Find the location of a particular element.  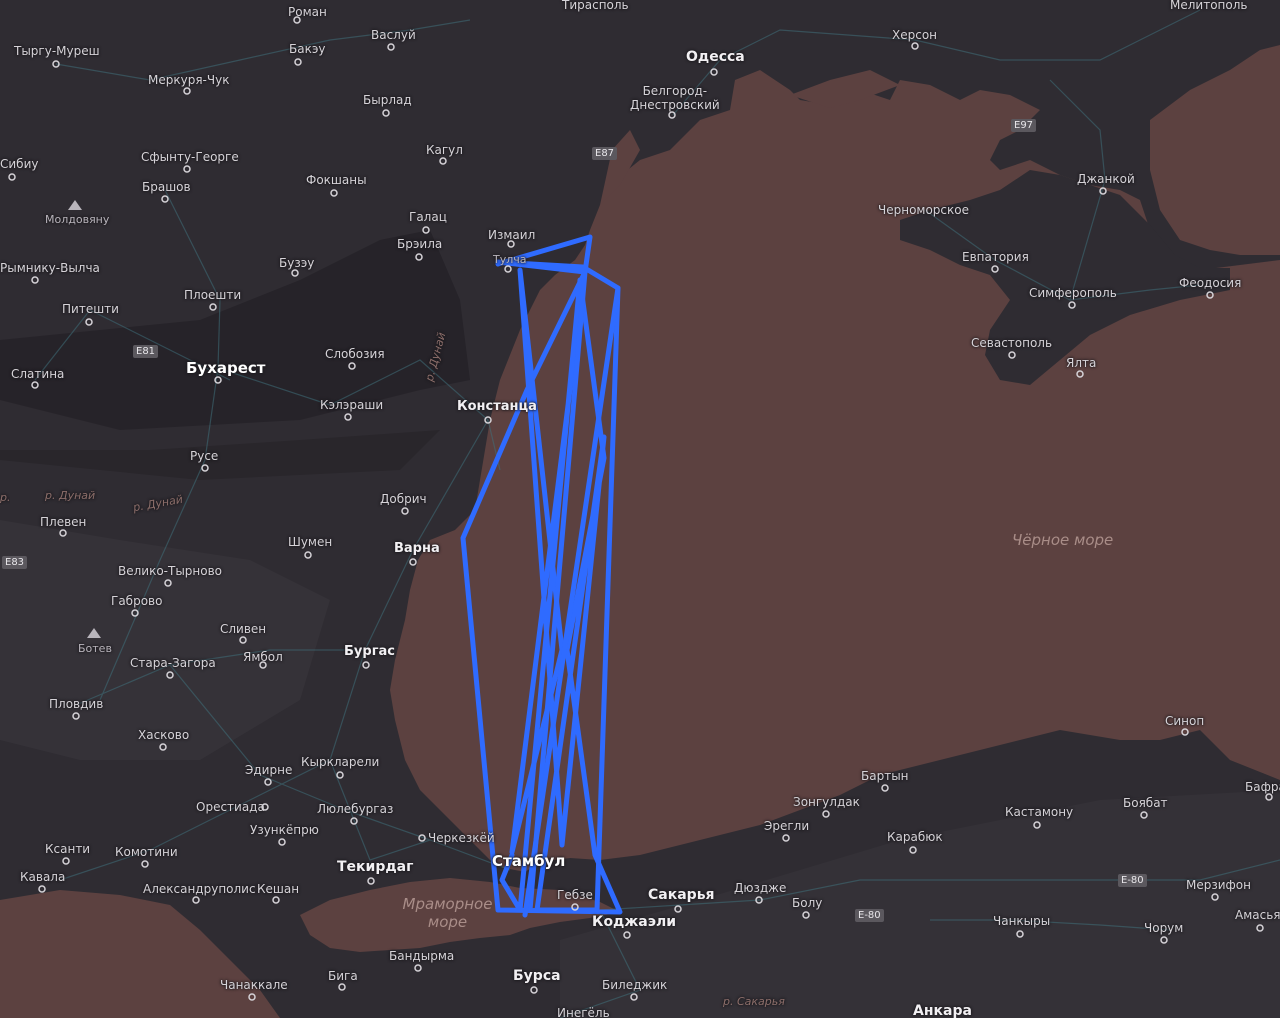

place-label: Мелитополь is located at coordinates (1209, 6).